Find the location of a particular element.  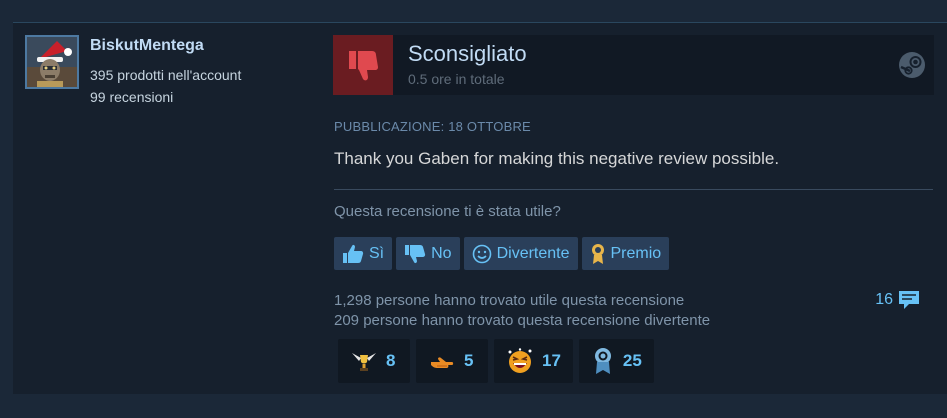

award-count: 17 is located at coordinates (551, 360).